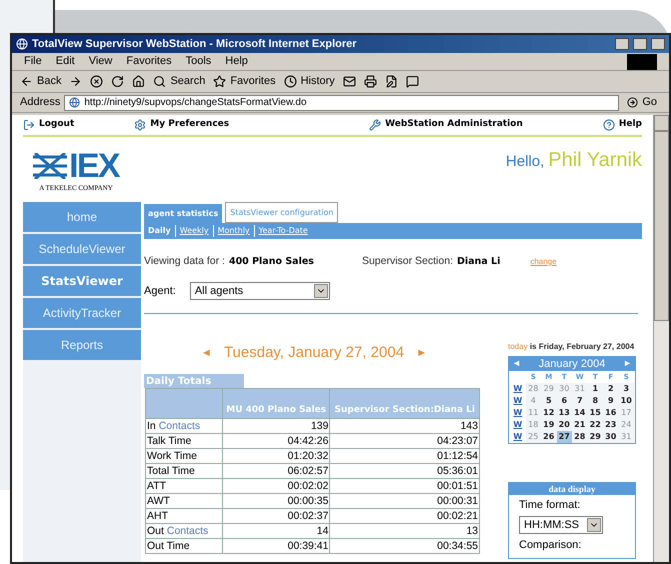 Image resolution: width=671 pixels, height=564 pixels. What do you see at coordinates (405, 501) in the screenshot?
I see `table-cell: 00:00:31` at bounding box center [405, 501].